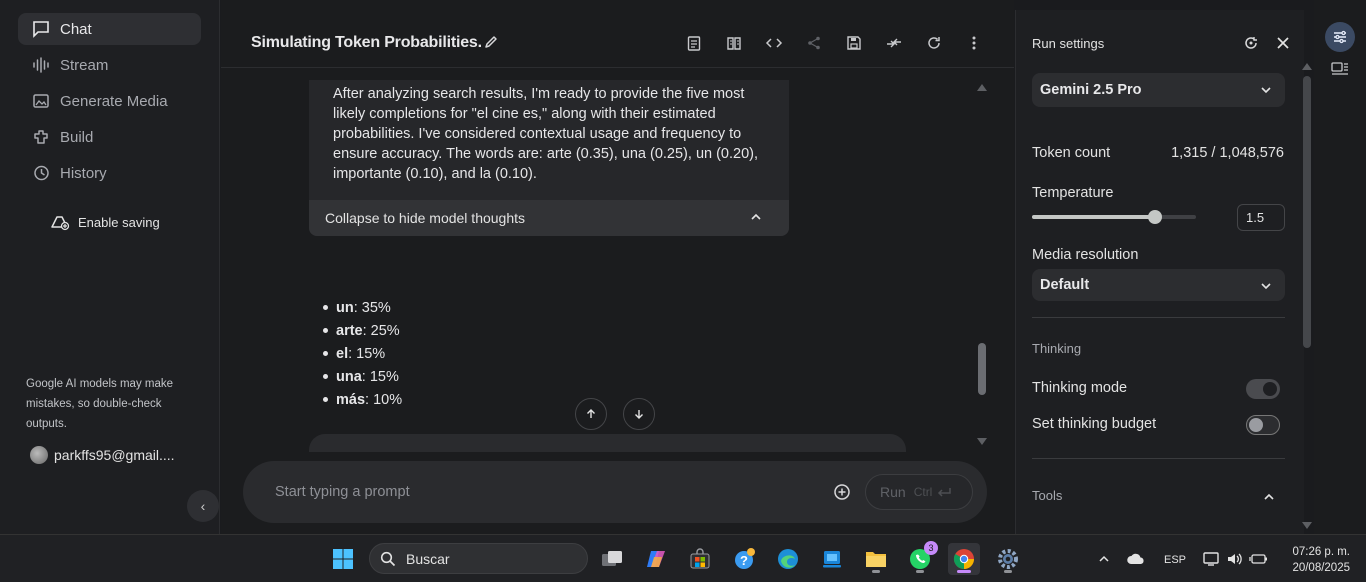 This screenshot has width=1366, height=582. I want to click on next-message-block, so click(607, 443).